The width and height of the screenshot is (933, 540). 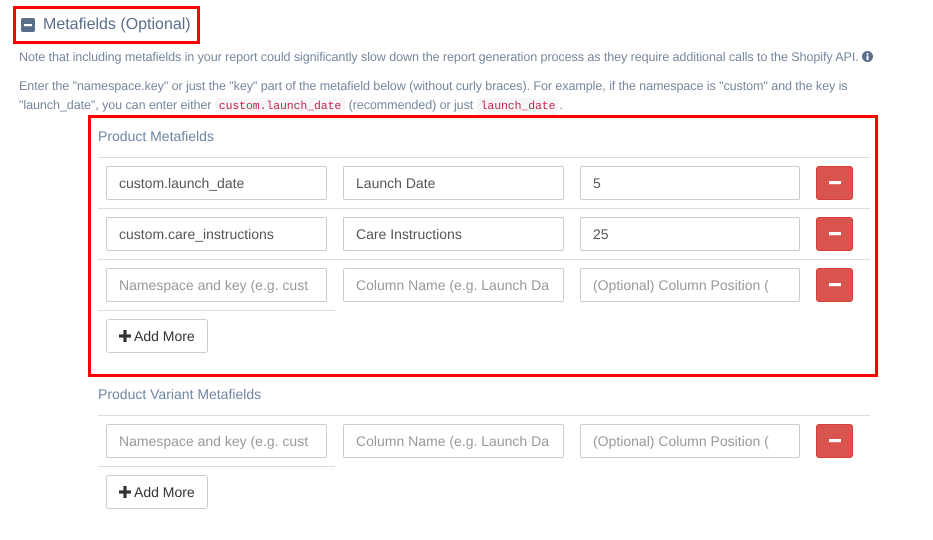 What do you see at coordinates (471, 57) in the screenshot?
I see `note-text: Note that including metafields in your report could significantly slow down the report generation process as they require additional calls to the Shopify API.` at bounding box center [471, 57].